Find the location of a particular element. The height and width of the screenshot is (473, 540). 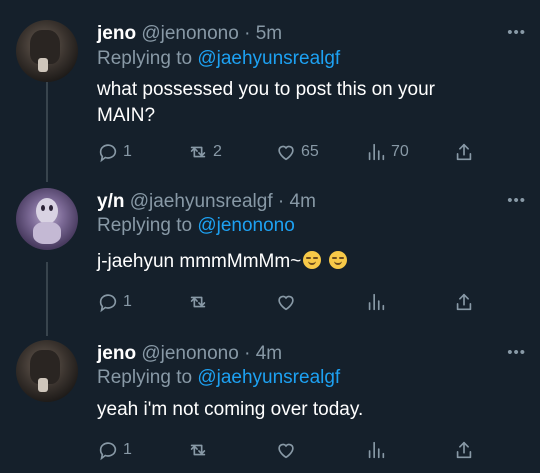

tweet-text-row: j-jaehyun mmmMmMm~ is located at coordinates (297, 262).